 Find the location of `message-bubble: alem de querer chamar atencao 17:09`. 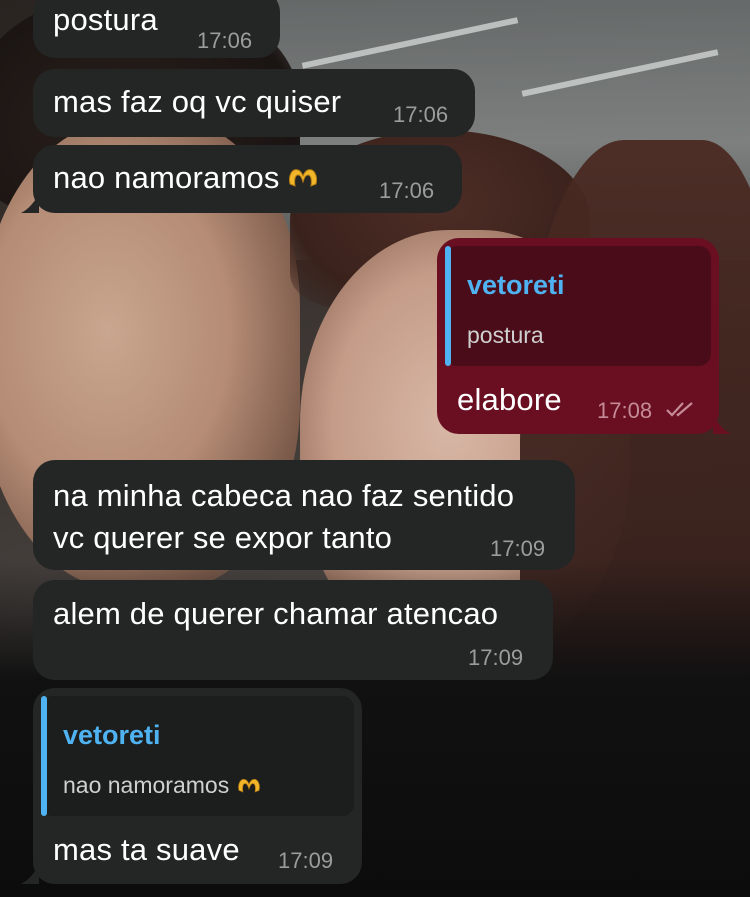

message-bubble: alem de querer chamar atencao 17:09 is located at coordinates (293, 630).